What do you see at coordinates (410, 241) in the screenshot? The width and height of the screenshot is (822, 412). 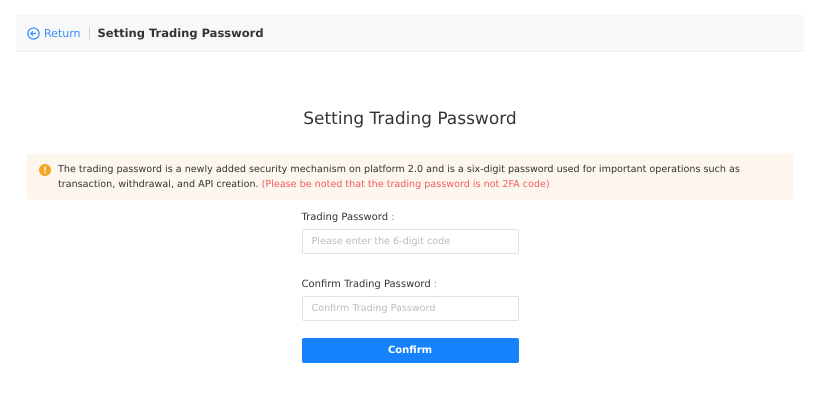 I see `password-field: Please enter the 6-digit code` at bounding box center [410, 241].